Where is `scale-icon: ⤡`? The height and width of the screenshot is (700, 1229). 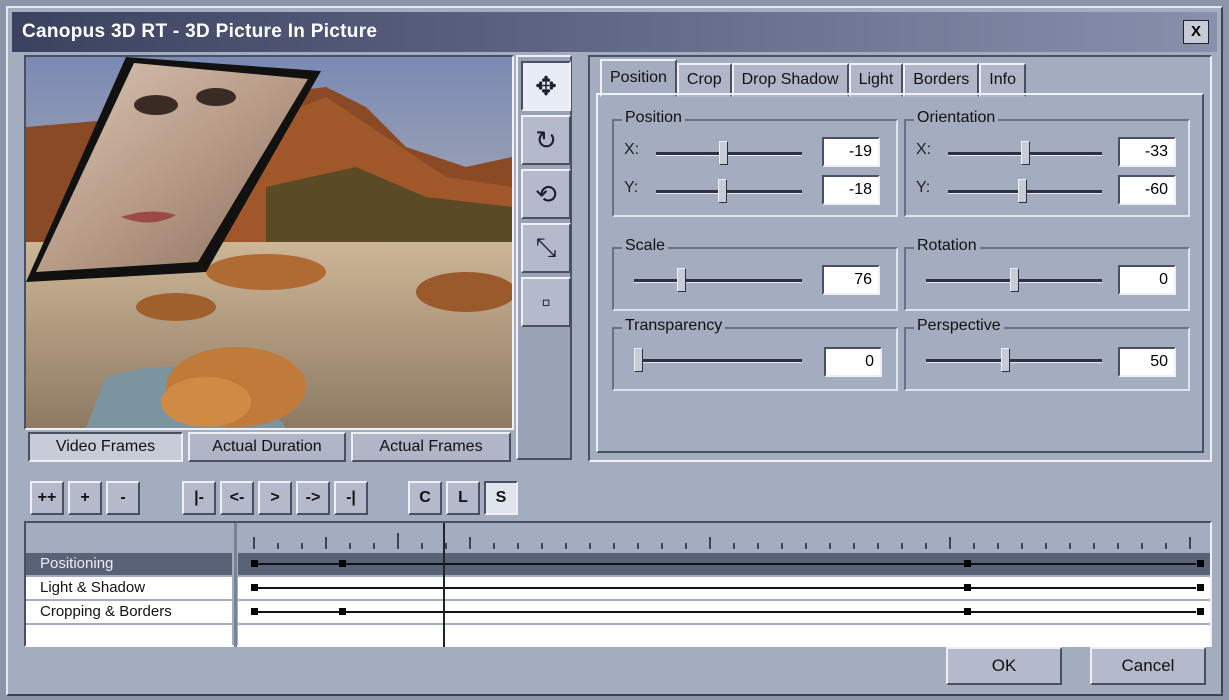
scale-icon: ⤡ is located at coordinates (546, 247).